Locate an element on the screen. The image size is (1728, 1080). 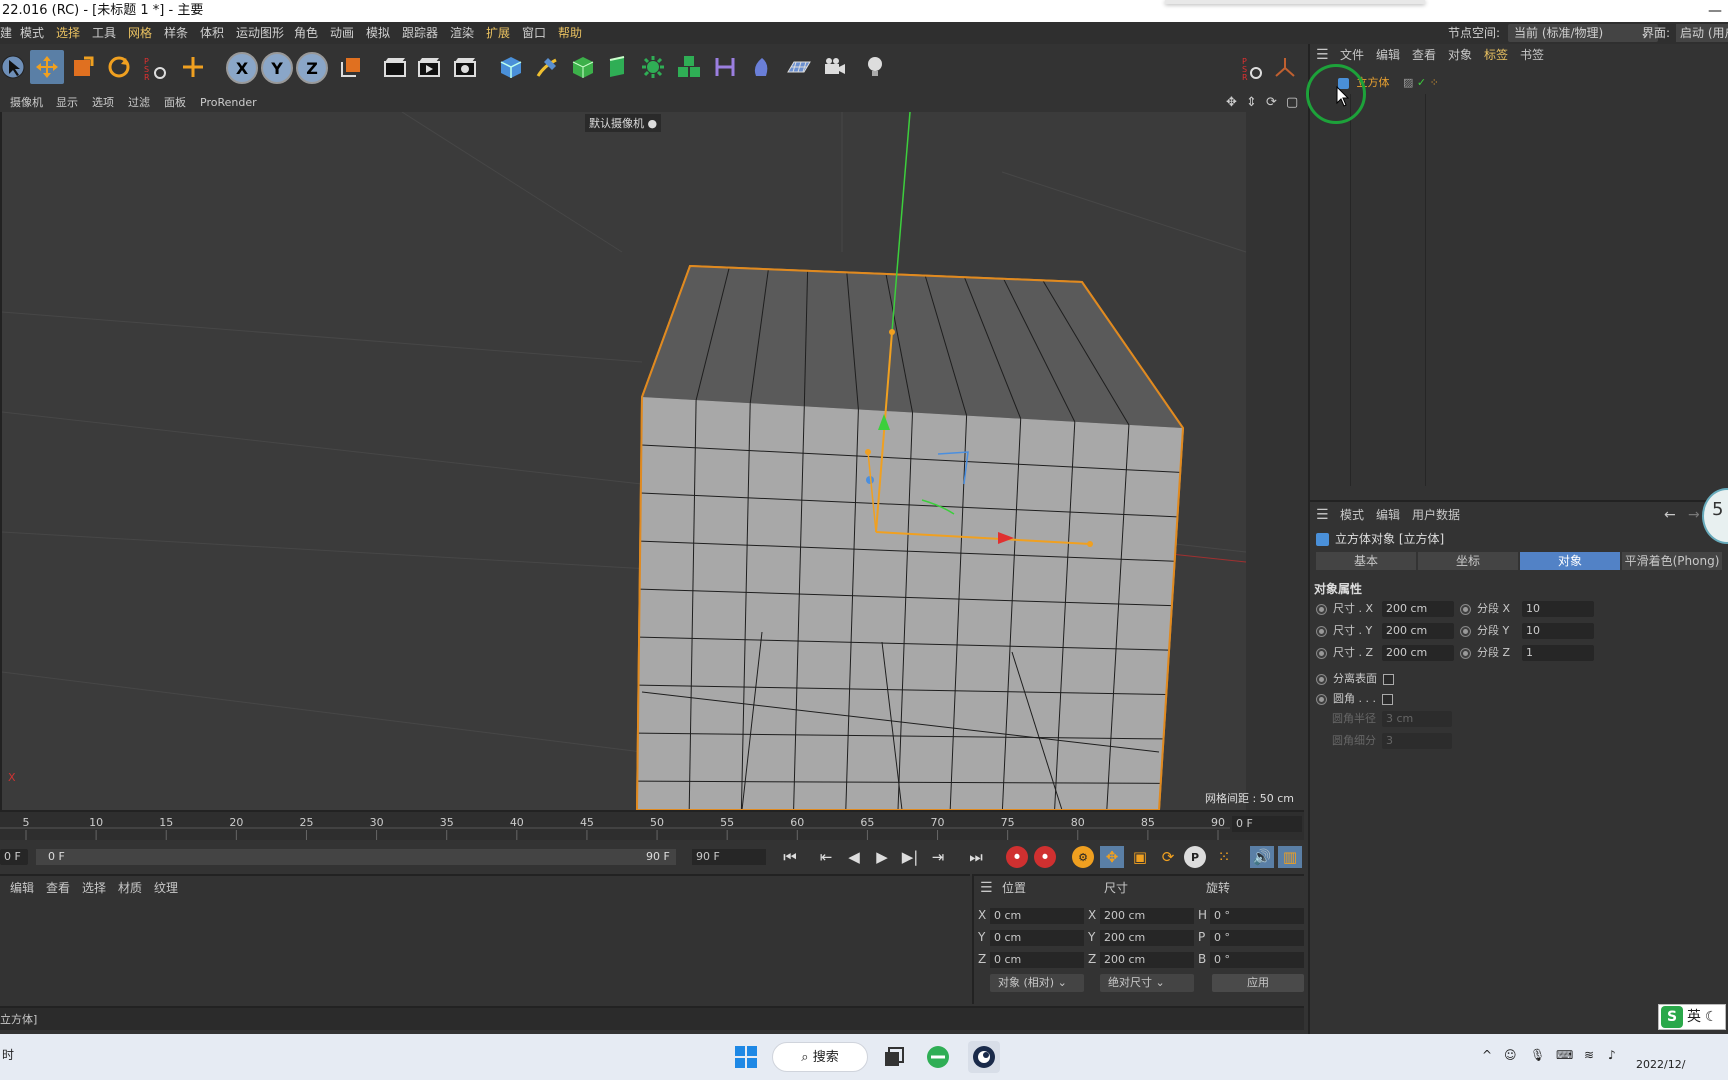
frame-range-slider: 0 F 90 F is located at coordinates (356, 857).